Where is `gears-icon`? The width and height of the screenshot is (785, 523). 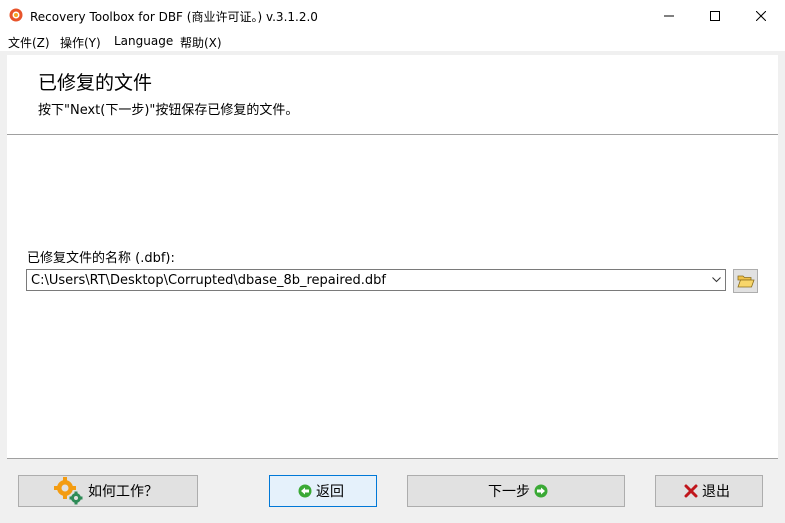
gears-icon is located at coordinates (68, 491).